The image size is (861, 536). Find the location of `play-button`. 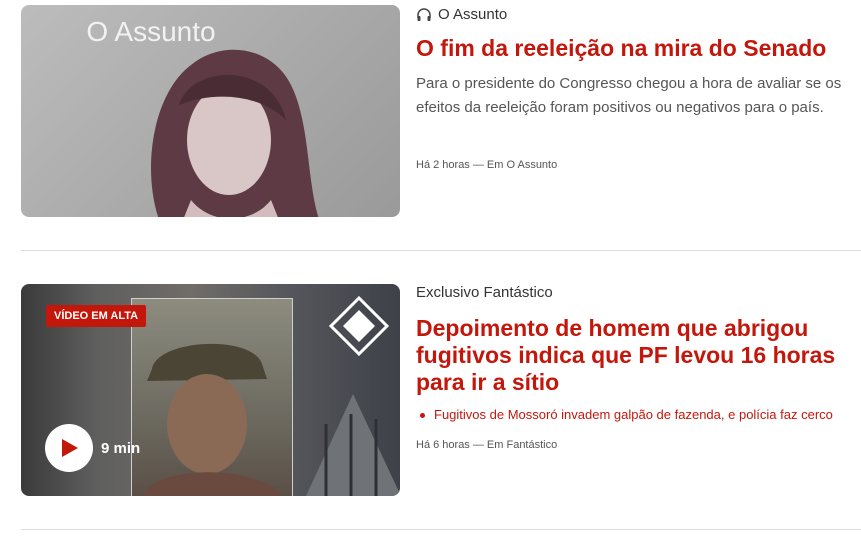

play-button is located at coordinates (69, 448).